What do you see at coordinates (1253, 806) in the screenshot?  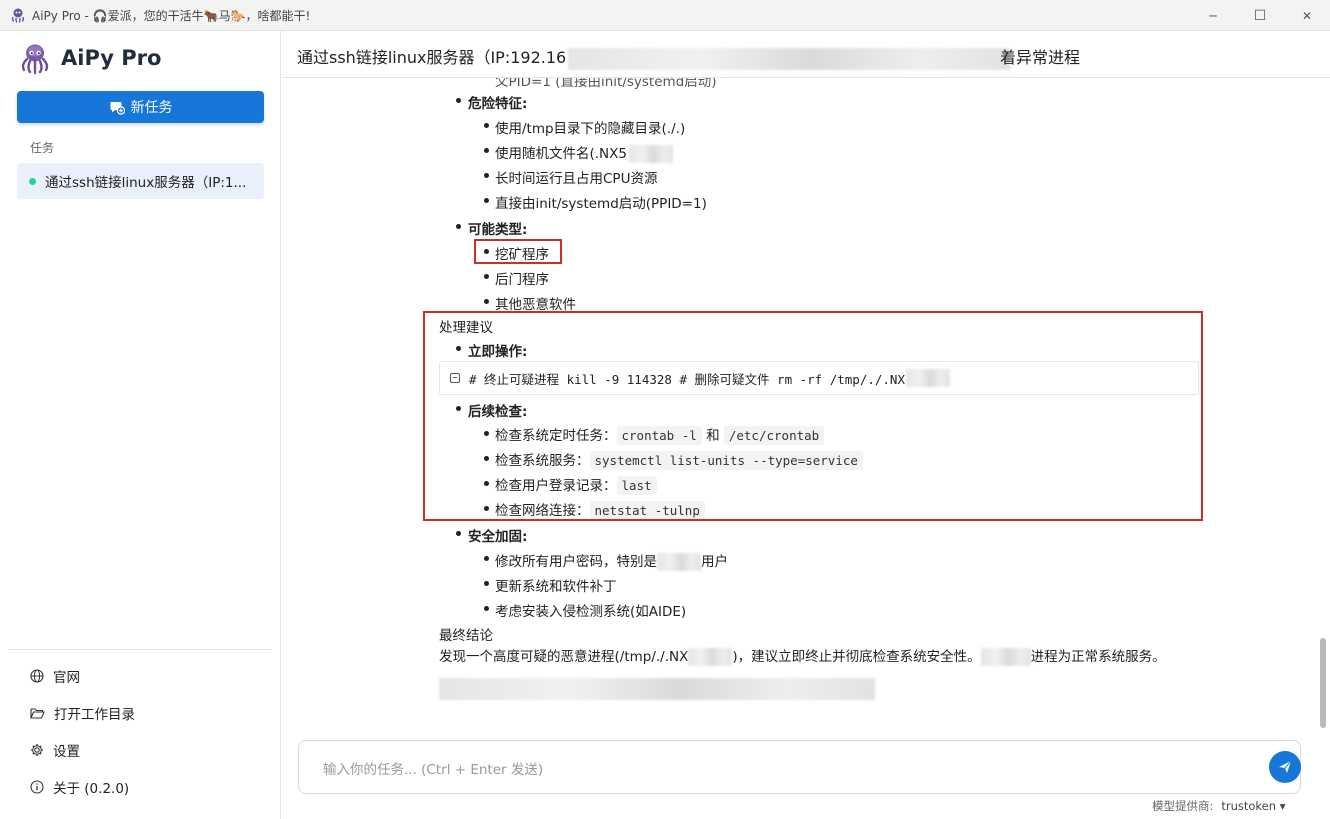 I see `provider-select: trustoken ▾` at bounding box center [1253, 806].